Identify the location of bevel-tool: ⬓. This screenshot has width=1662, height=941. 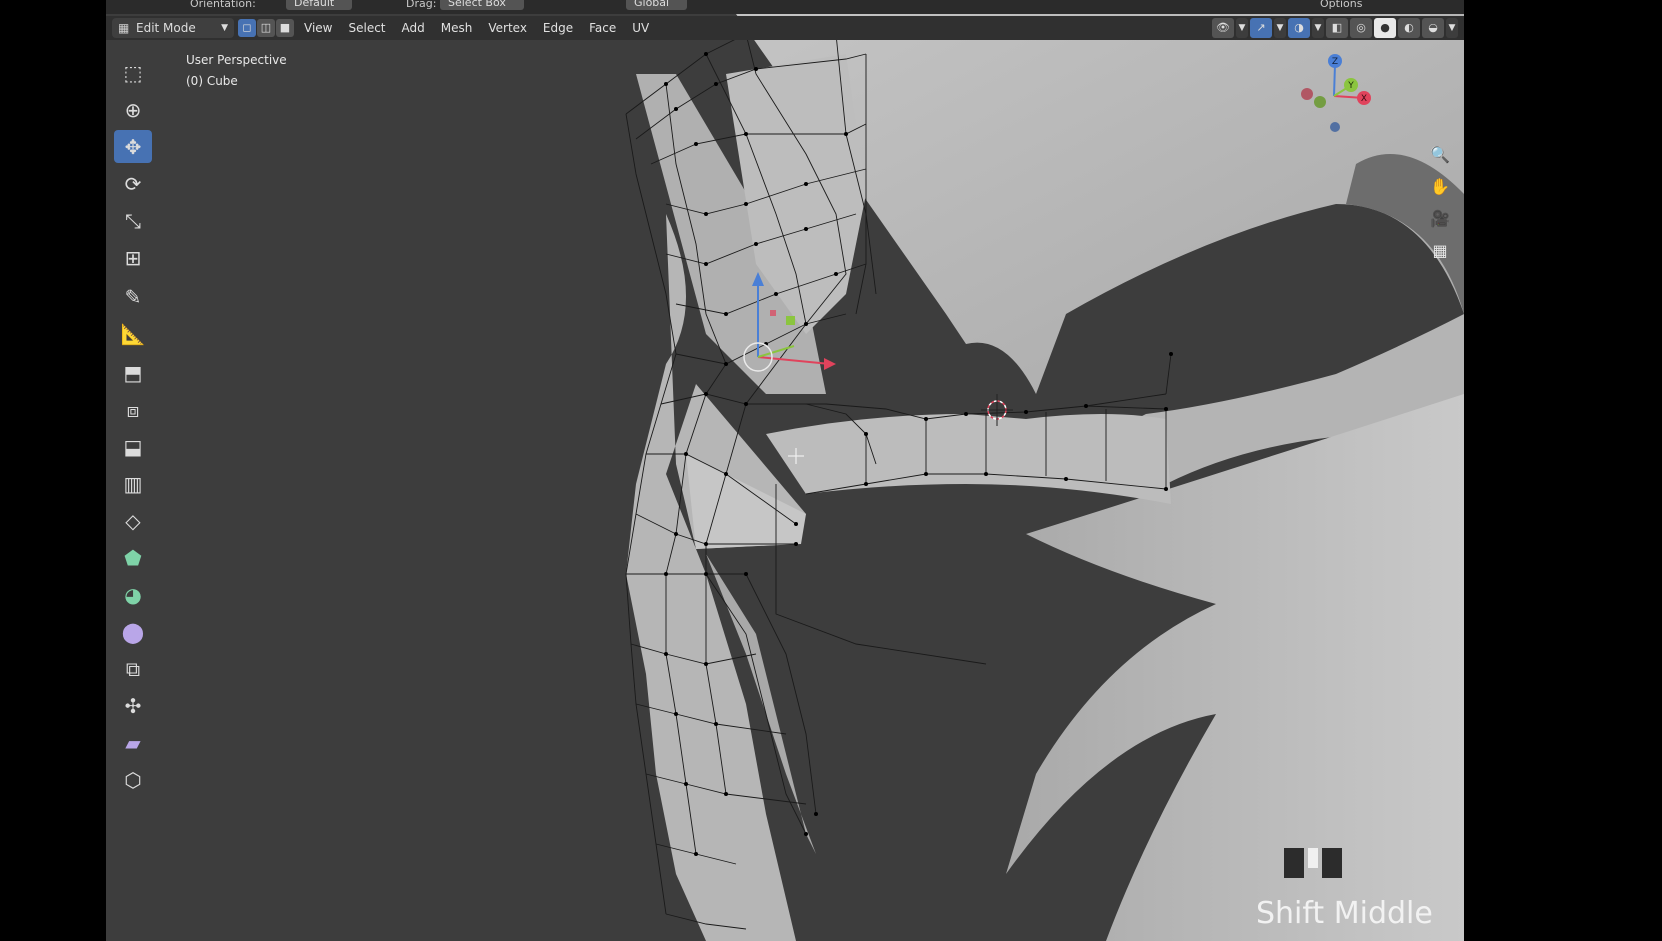
(133, 446).